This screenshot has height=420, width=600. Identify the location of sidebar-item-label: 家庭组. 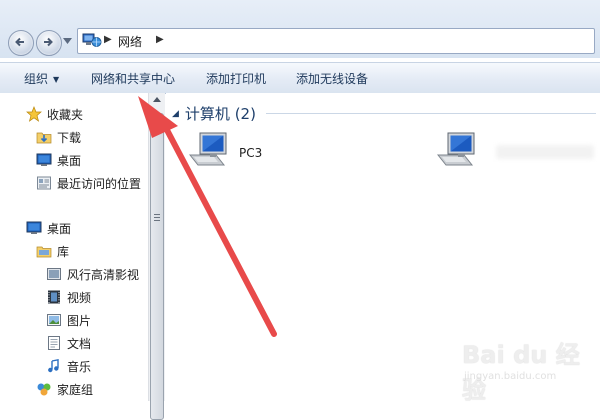
(75, 389).